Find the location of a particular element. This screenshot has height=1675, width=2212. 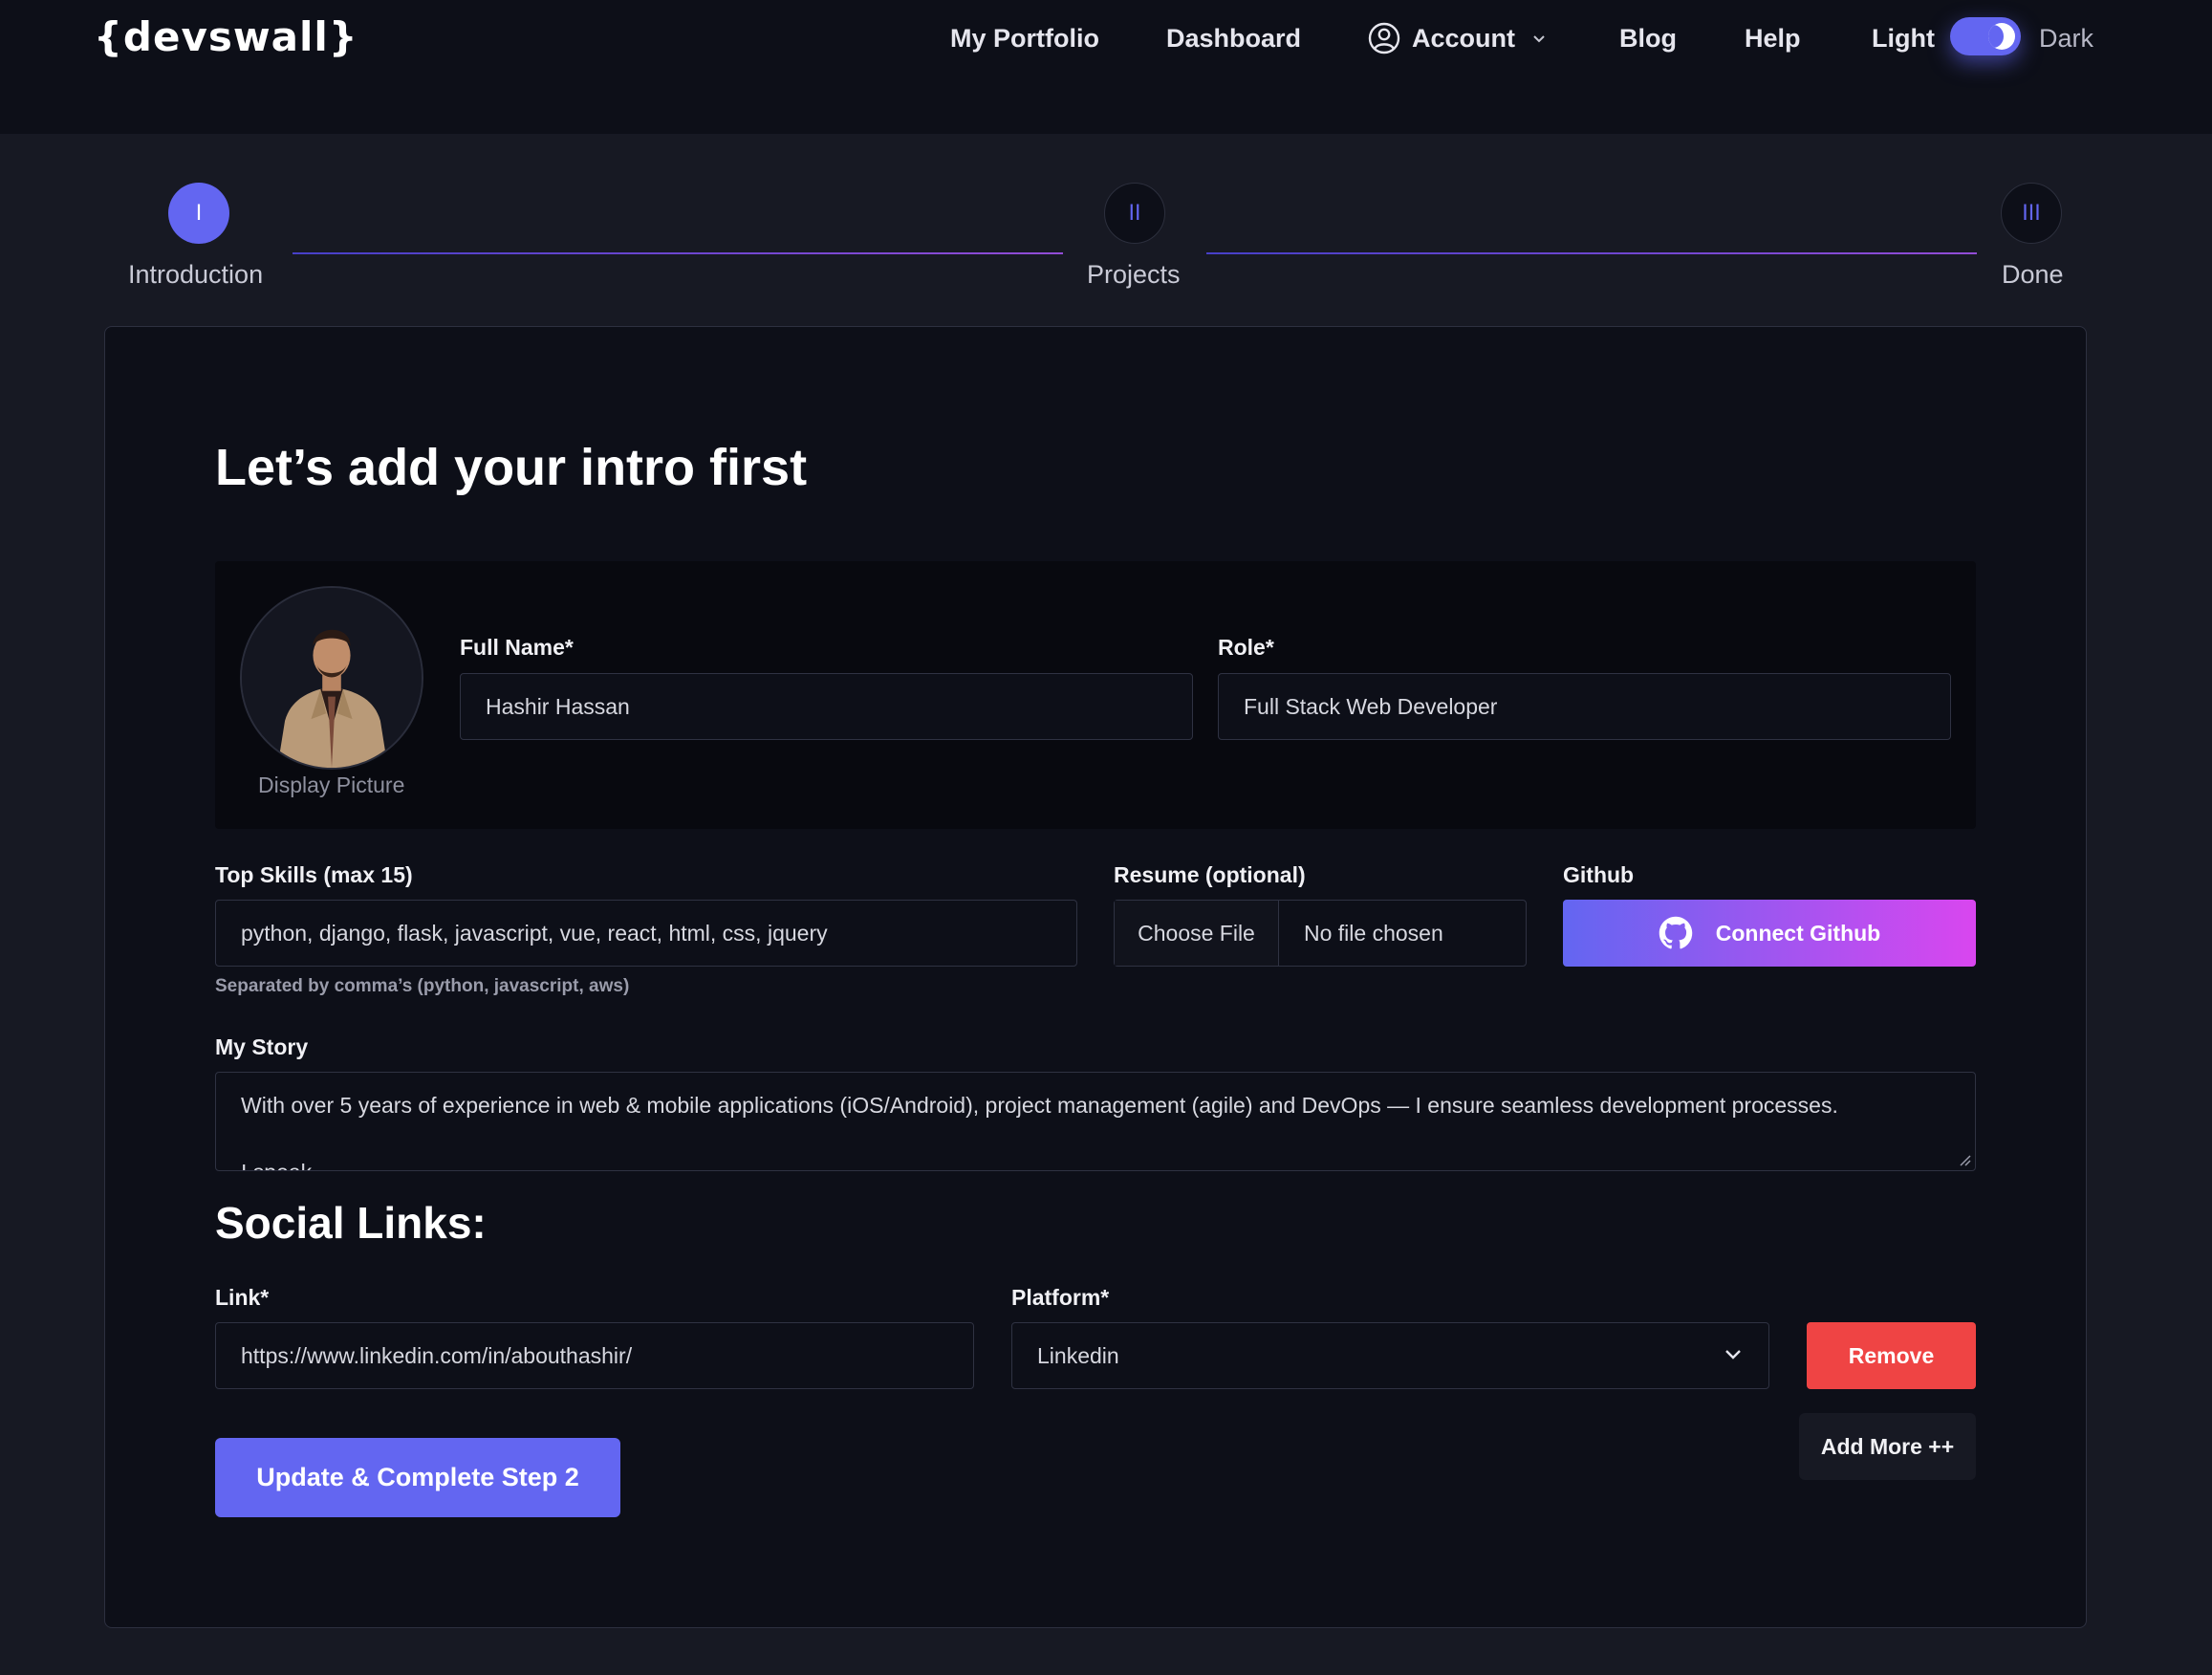

display-picture-label: Display Picture is located at coordinates (331, 785).